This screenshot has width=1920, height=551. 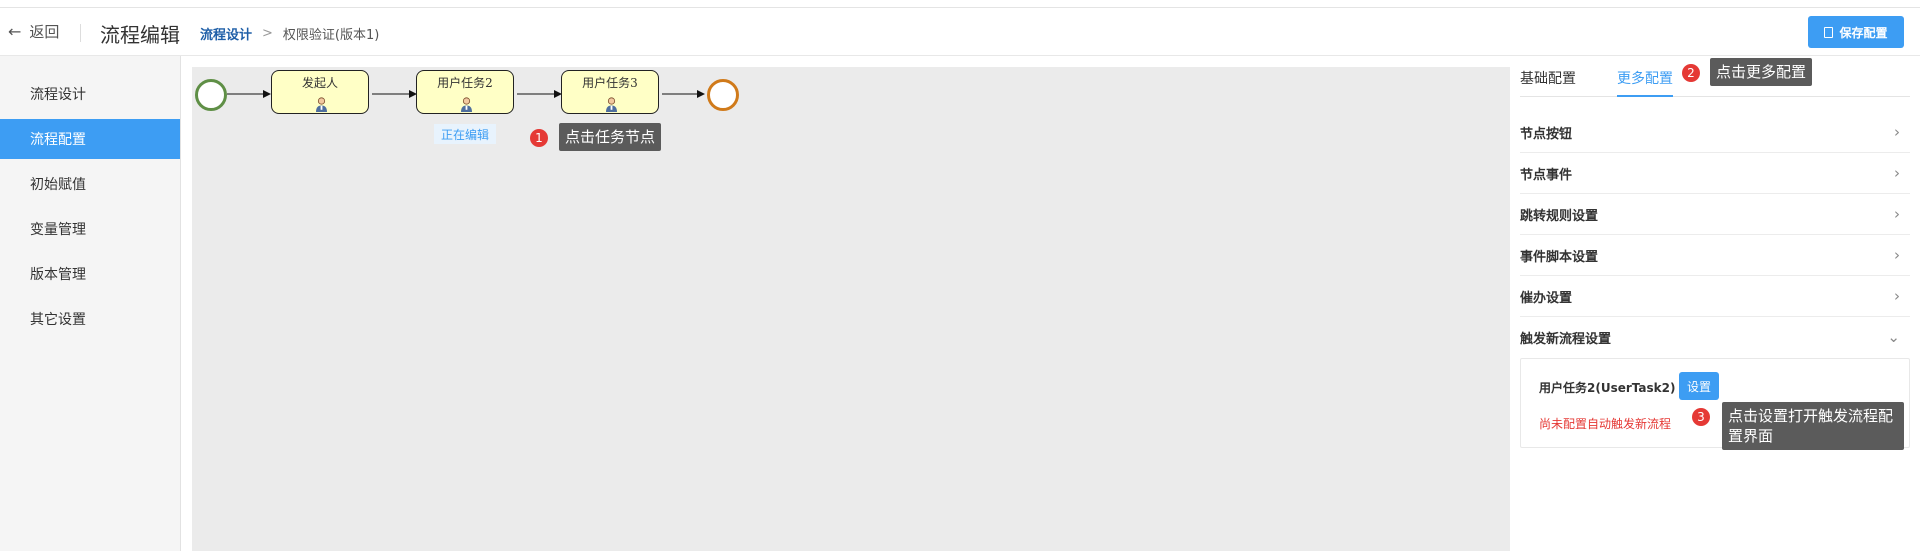 I want to click on task-name: 用户任务3, so click(x=610, y=83).